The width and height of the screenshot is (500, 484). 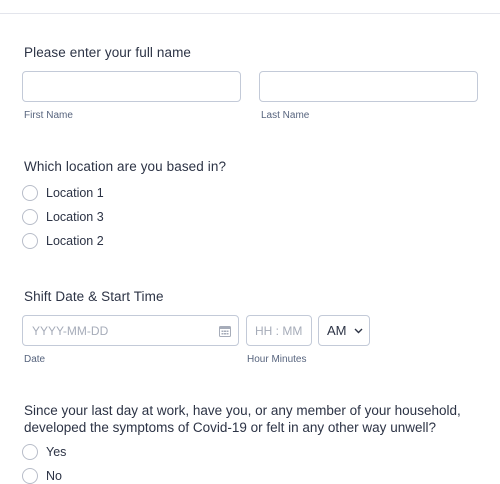 I want to click on location-option-1: Location 1, so click(x=63, y=193).